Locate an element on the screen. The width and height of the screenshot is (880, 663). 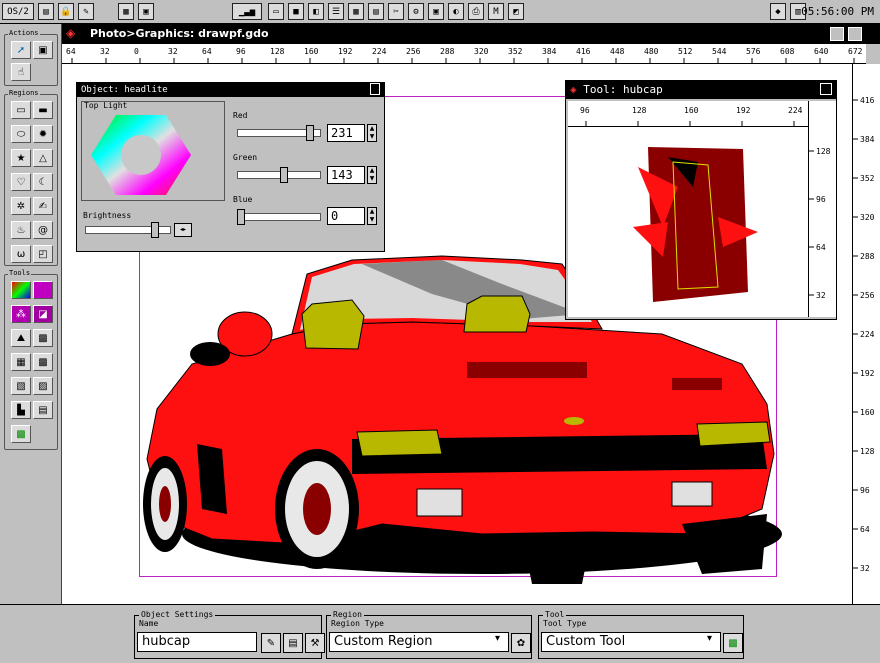
minimize-button is located at coordinates (837, 34).